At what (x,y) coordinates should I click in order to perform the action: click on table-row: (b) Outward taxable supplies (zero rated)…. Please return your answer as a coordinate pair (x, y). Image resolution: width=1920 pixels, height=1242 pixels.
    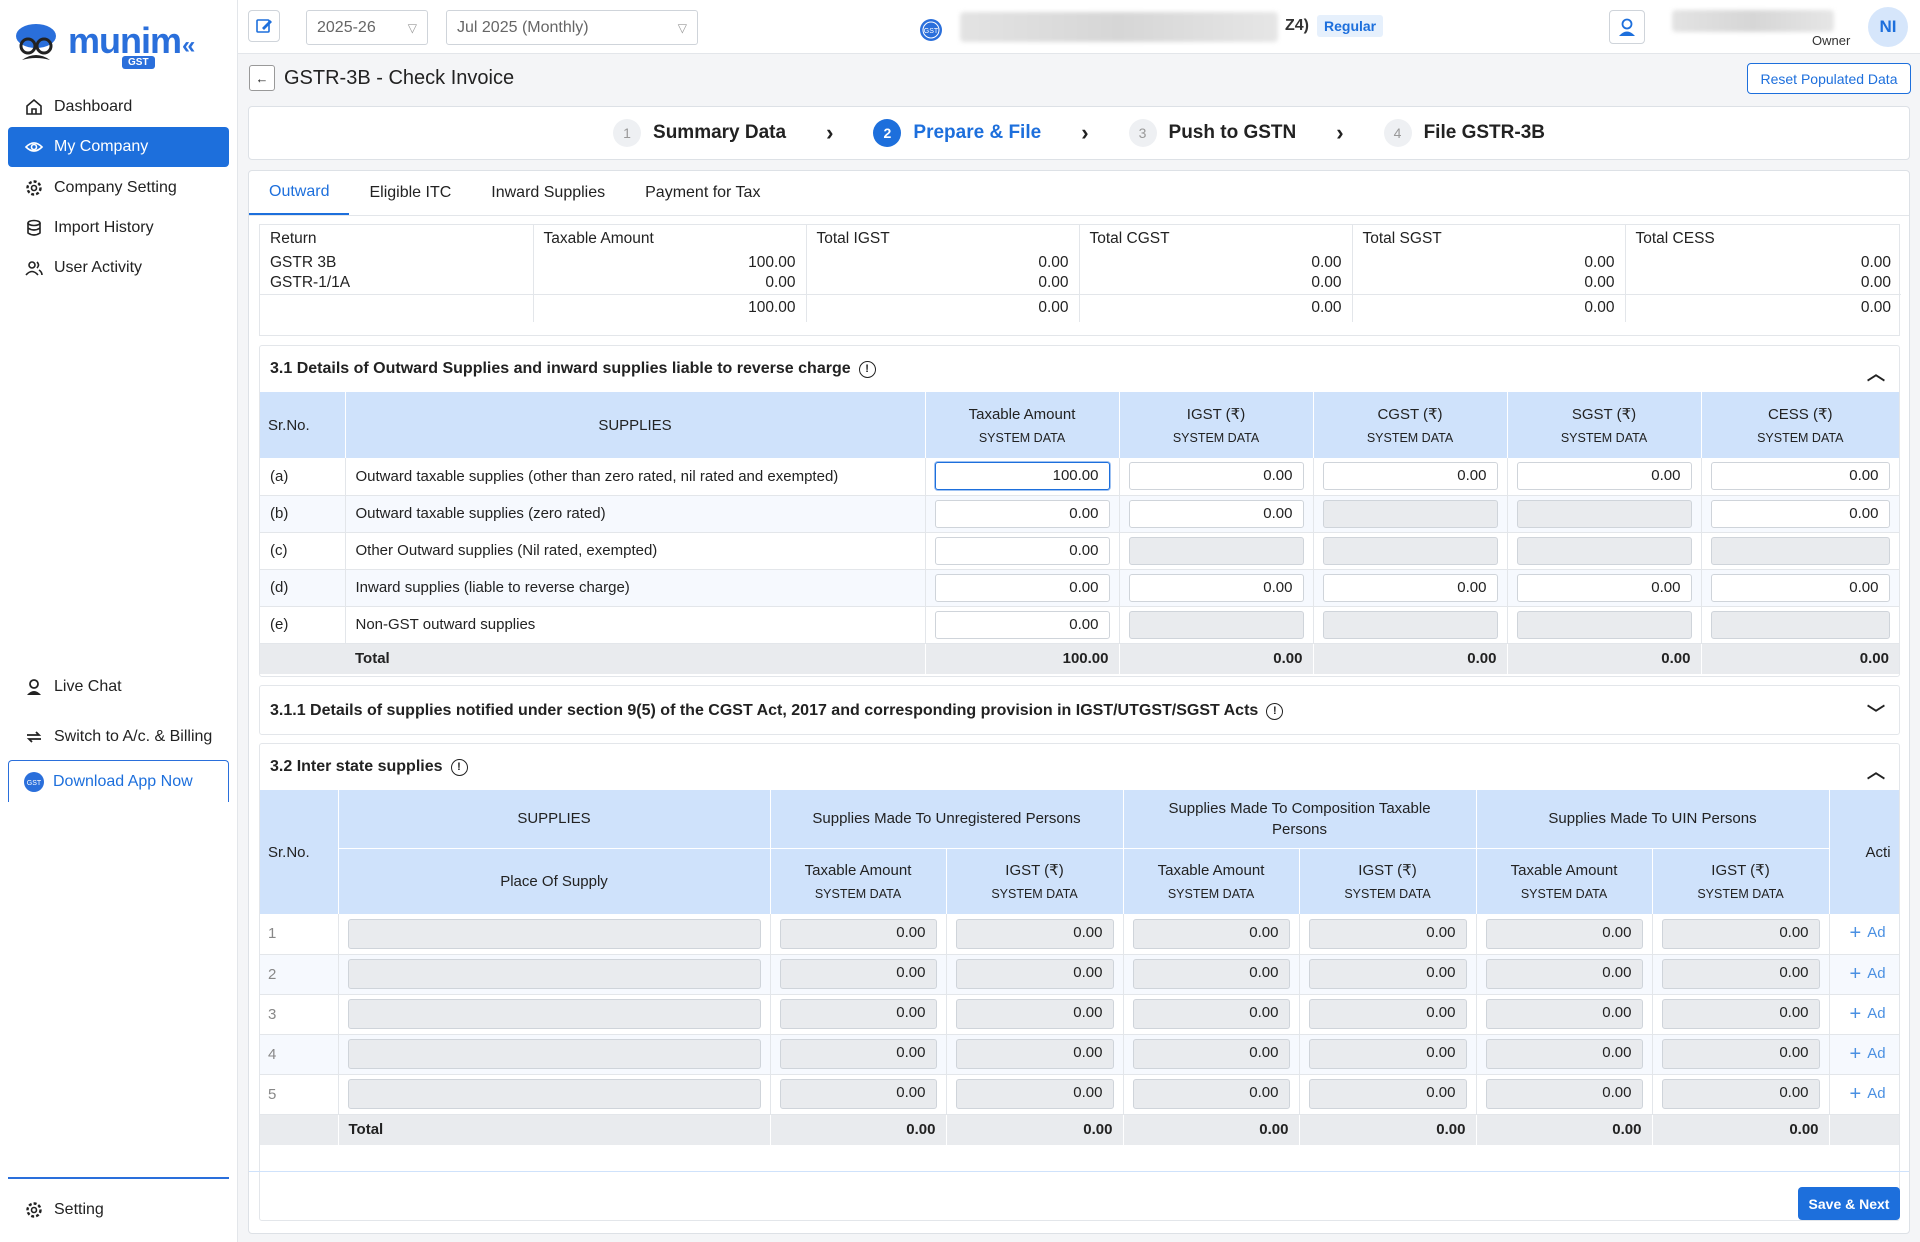
    Looking at the image, I should click on (1080, 513).